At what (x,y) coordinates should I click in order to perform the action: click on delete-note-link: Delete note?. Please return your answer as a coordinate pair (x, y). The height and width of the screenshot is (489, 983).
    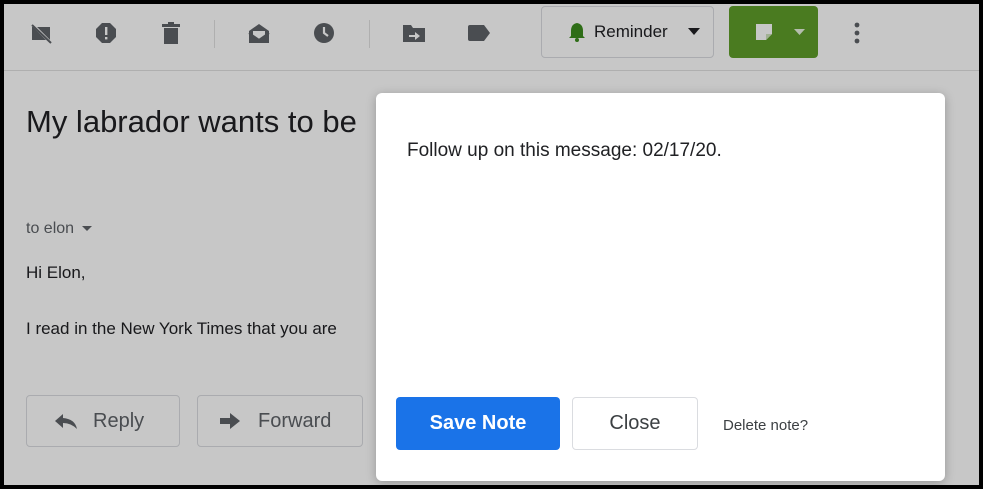
    Looking at the image, I should click on (765, 425).